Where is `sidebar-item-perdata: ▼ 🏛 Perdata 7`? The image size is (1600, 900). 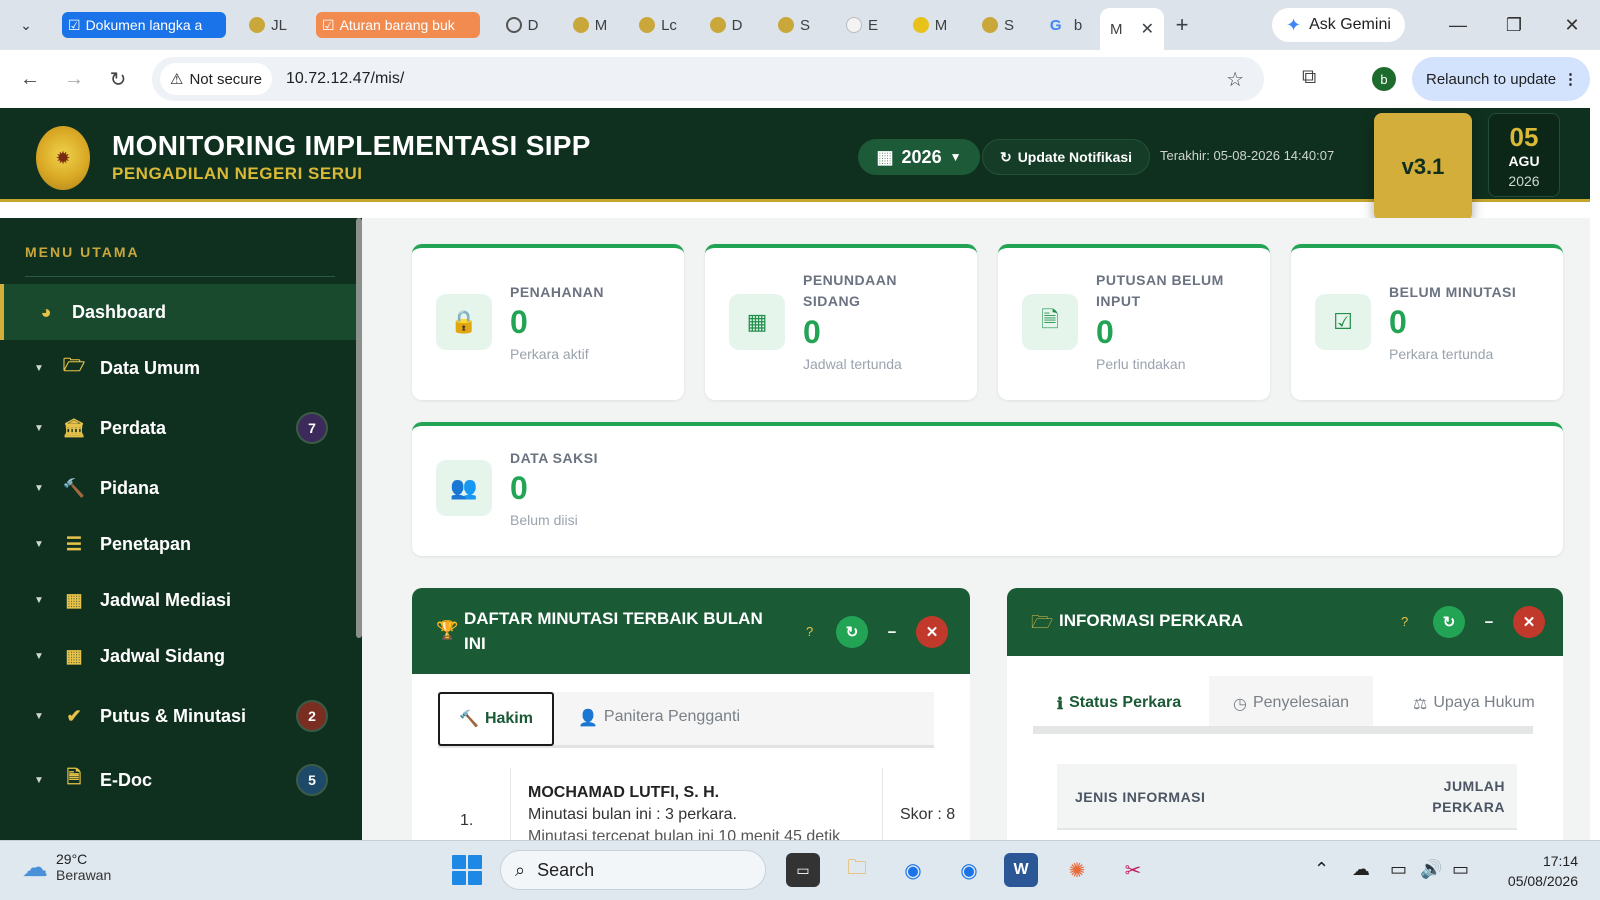 sidebar-item-perdata: ▼ 🏛 Perdata 7 is located at coordinates (178, 428).